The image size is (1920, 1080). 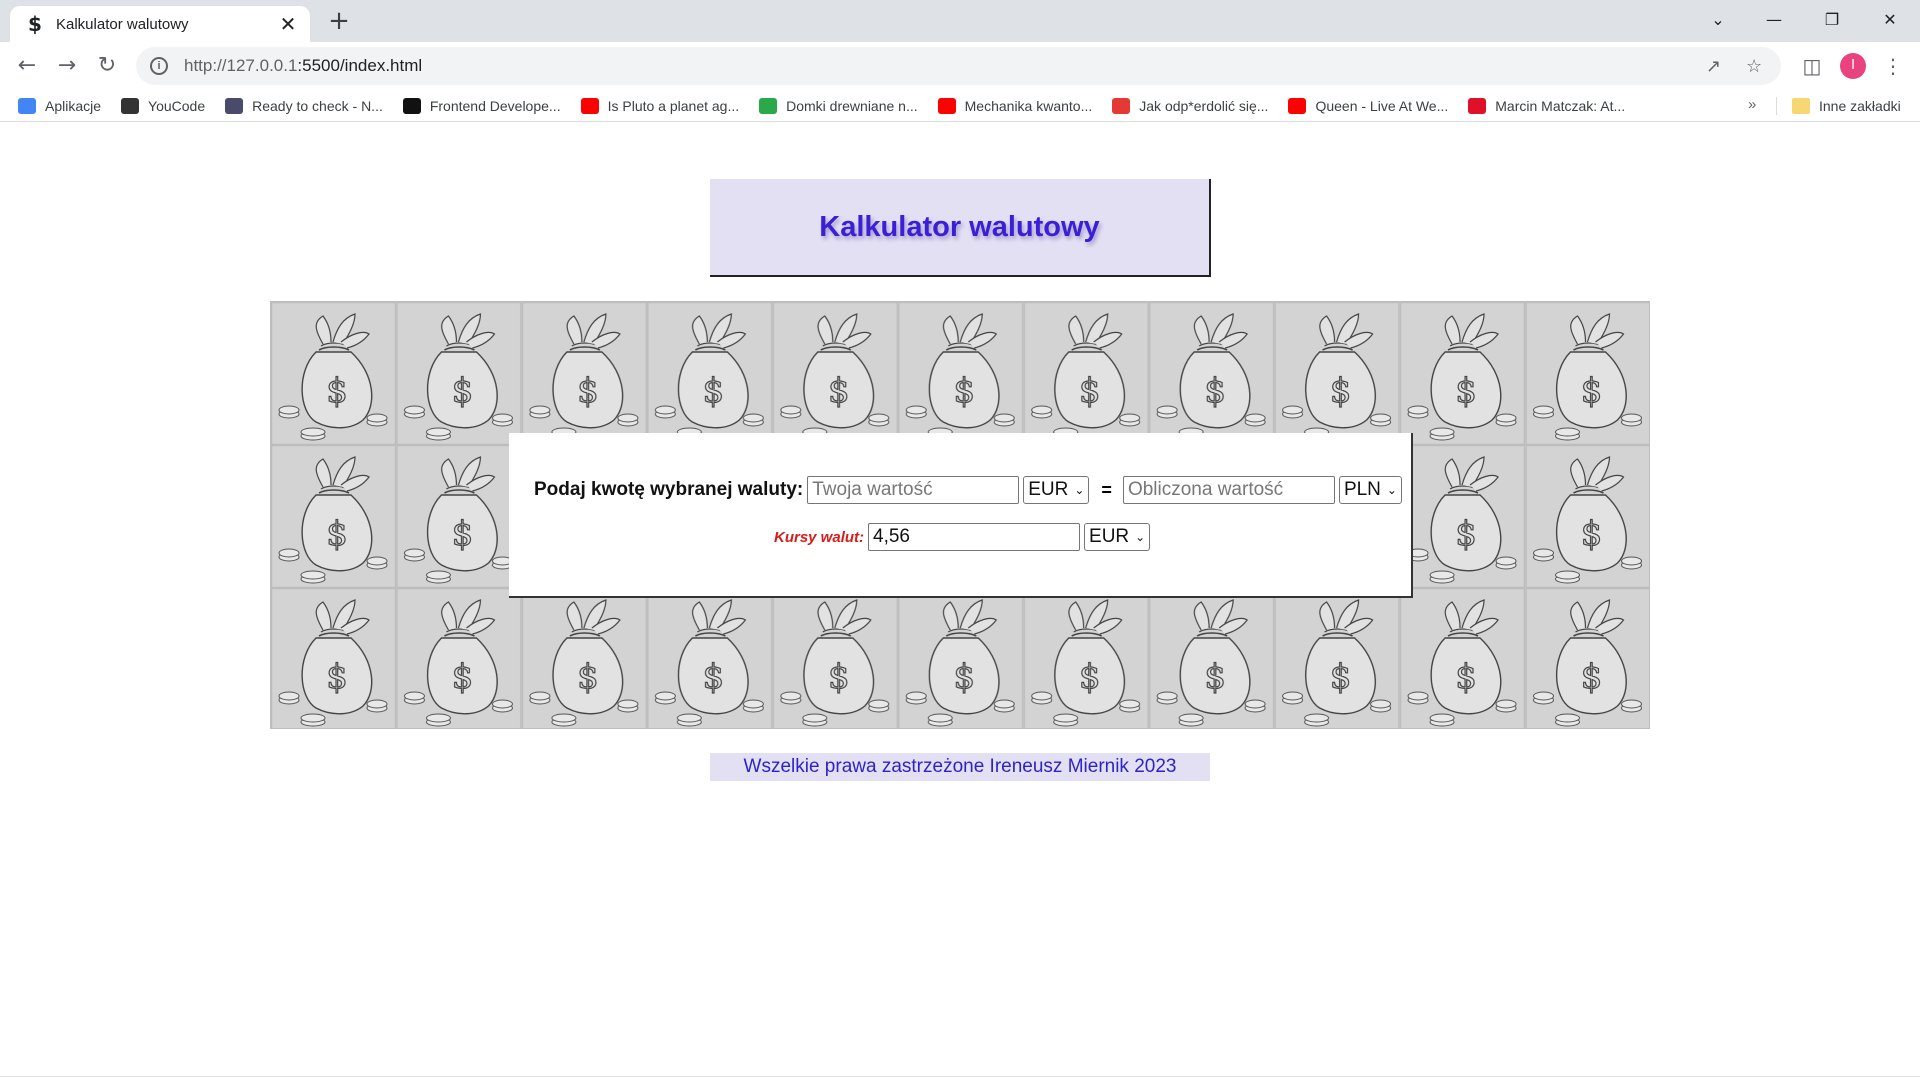 I want to click on profile-avatar: I, so click(x=1853, y=66).